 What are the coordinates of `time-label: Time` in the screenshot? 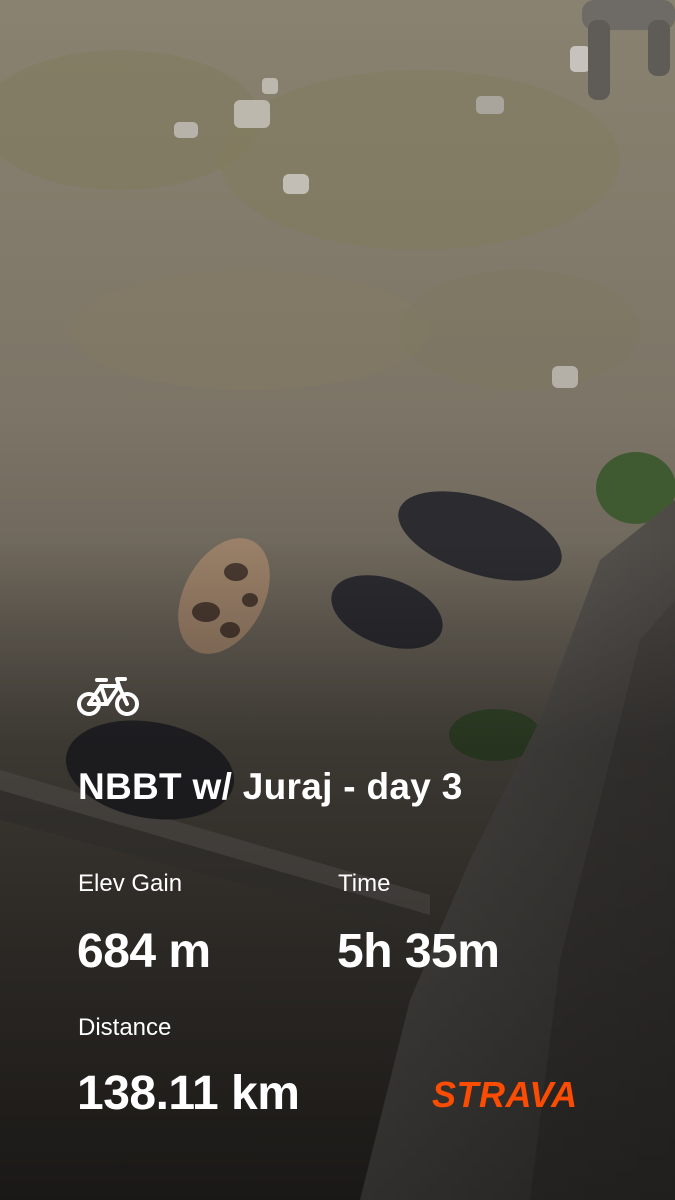 It's located at (364, 883).